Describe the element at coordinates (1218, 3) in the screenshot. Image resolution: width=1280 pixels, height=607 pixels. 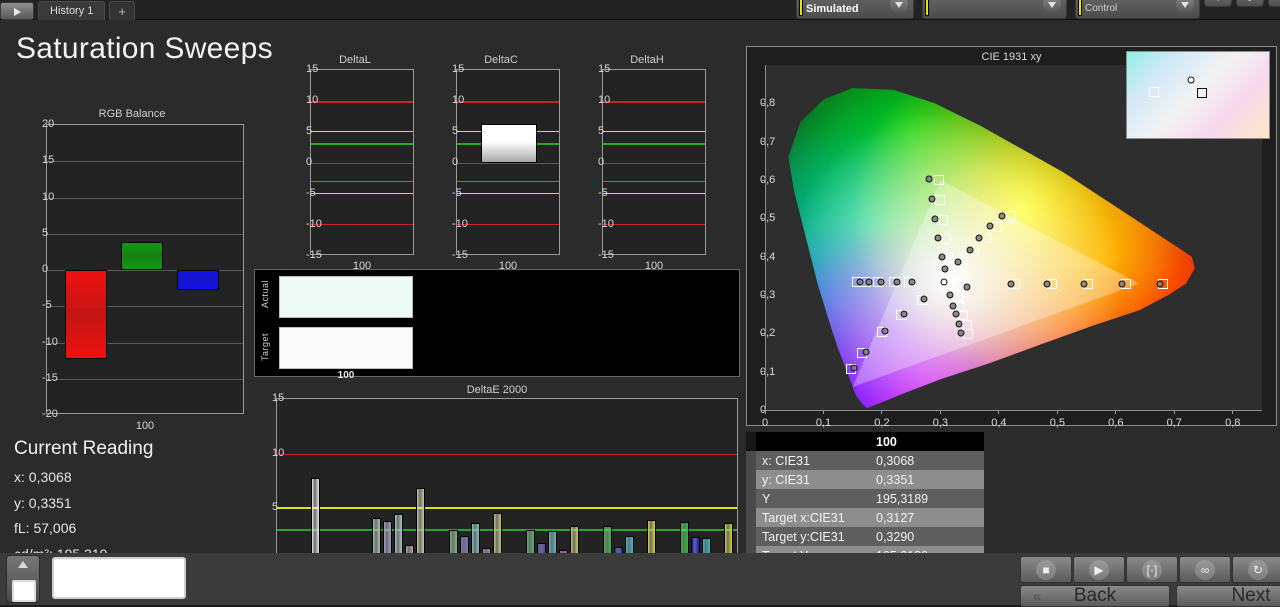
I see `gear-icon: ⚙` at that location.